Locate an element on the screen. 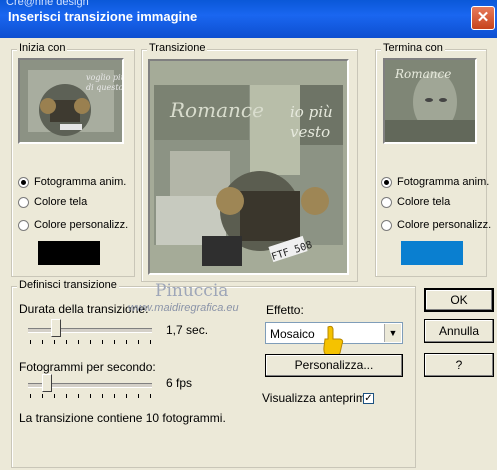  start-preview-text-2: di questo is located at coordinates (104, 87).